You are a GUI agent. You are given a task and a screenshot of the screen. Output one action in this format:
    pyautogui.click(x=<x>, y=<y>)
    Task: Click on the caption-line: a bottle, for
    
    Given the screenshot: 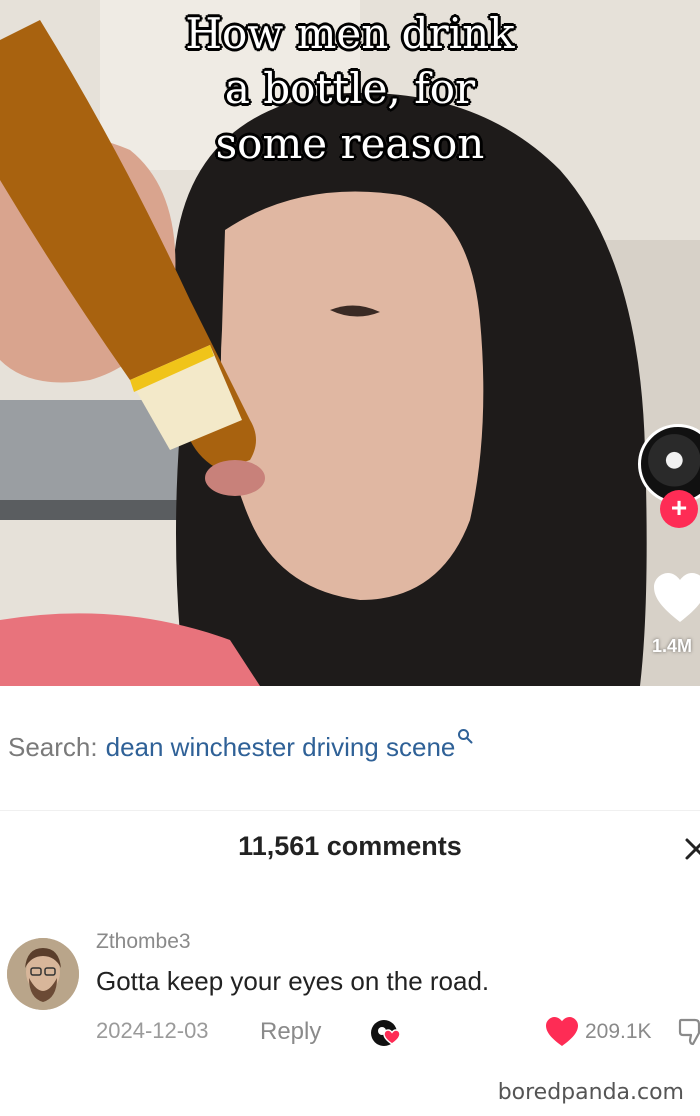 What is the action you would take?
    pyautogui.click(x=350, y=88)
    